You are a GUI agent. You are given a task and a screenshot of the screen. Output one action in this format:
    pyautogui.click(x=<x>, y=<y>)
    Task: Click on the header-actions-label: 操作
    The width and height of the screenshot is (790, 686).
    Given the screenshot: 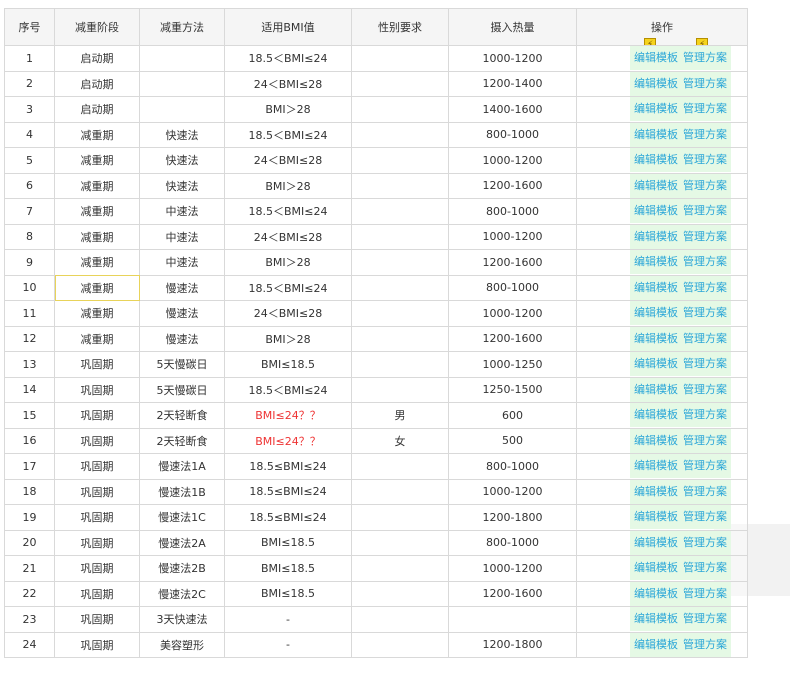 What is the action you would take?
    pyautogui.click(x=662, y=27)
    